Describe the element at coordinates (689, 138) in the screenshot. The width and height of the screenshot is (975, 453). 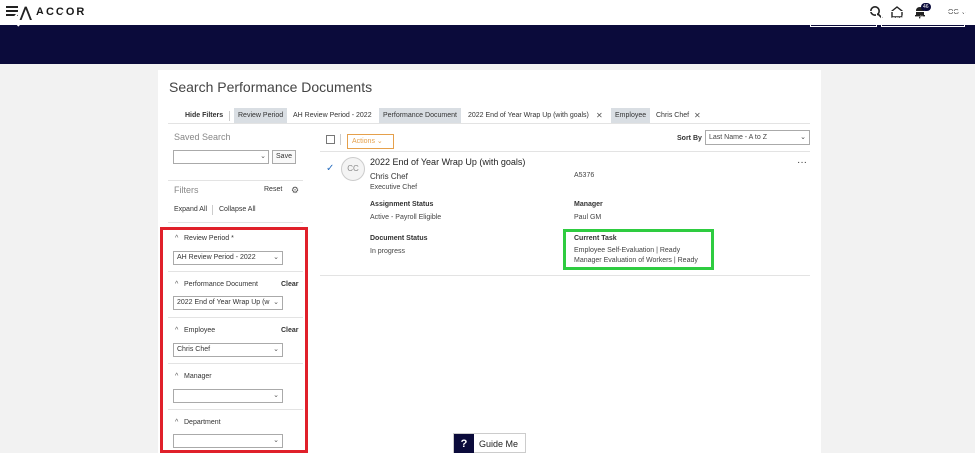
I see `sort-by-label: Sort By` at that location.